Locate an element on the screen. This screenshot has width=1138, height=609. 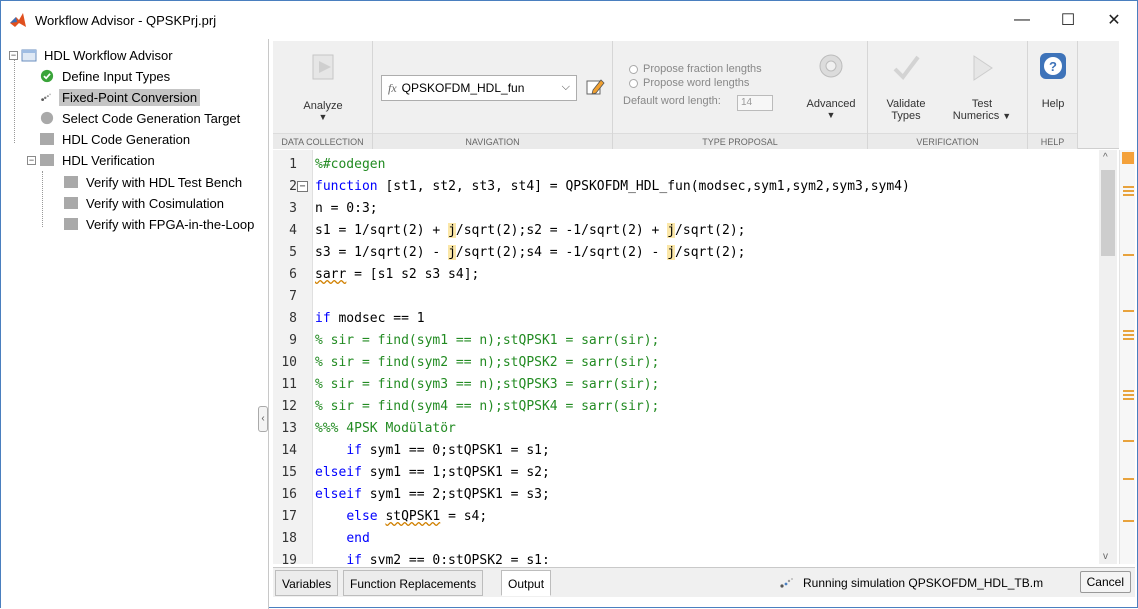
propose-fraction-radio: Propose fraction lengths is located at coordinates (695, 69).